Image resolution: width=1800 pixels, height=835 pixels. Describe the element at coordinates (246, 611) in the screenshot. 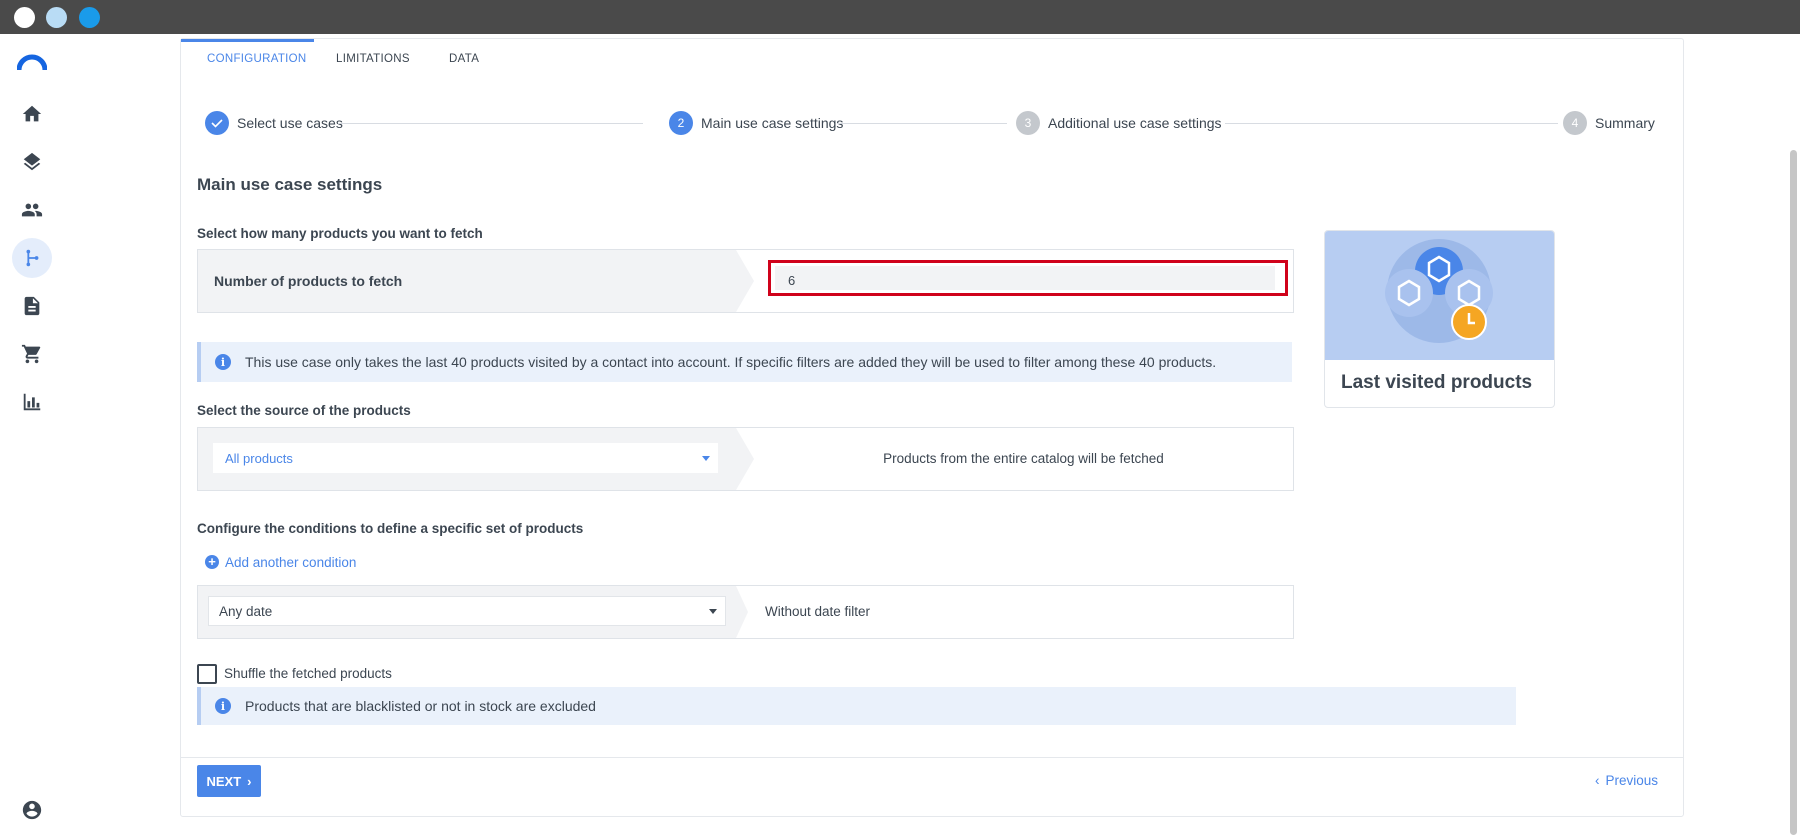

I see `date-select-value: Any date` at that location.